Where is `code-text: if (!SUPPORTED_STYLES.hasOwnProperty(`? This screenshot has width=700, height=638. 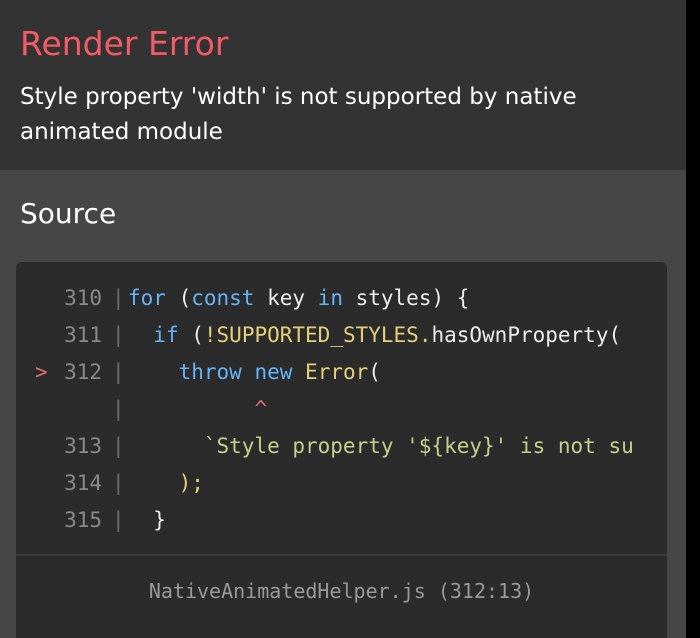
code-text: if (!SUPPORTED_STYLES.hasOwnProperty( is located at coordinates (374, 335).